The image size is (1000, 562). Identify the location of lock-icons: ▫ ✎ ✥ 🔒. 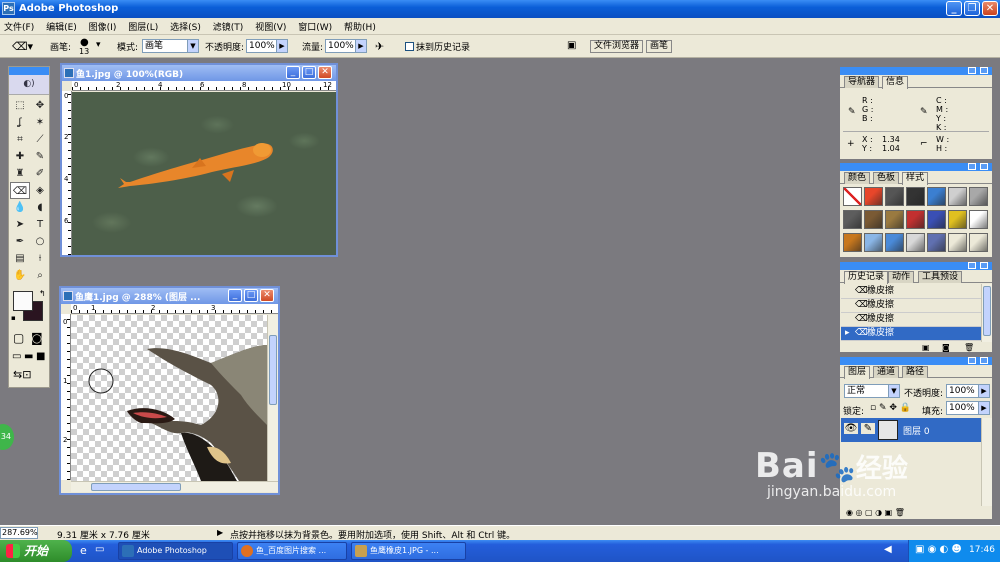
(890, 408).